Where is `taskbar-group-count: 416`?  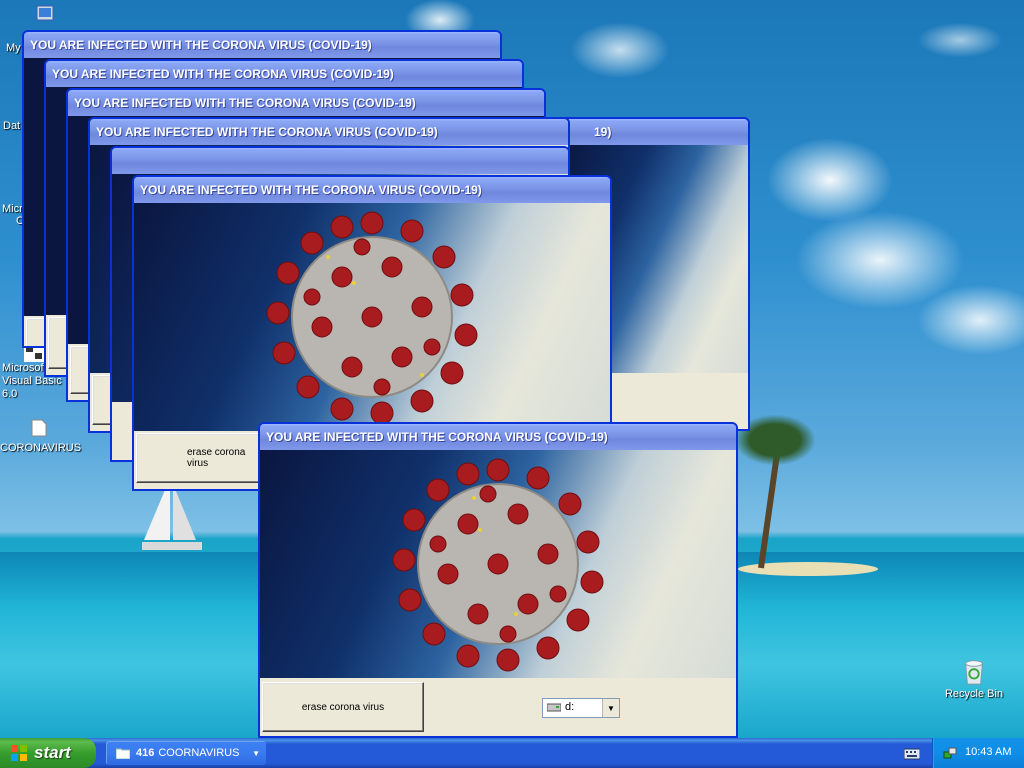 taskbar-group-count: 416 is located at coordinates (145, 753).